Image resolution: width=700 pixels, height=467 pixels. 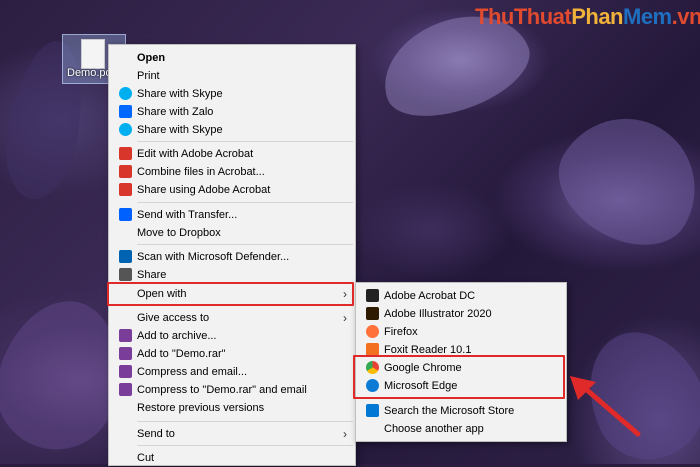 What do you see at coordinates (151, 58) in the screenshot?
I see `menu-item-label: Open` at bounding box center [151, 58].